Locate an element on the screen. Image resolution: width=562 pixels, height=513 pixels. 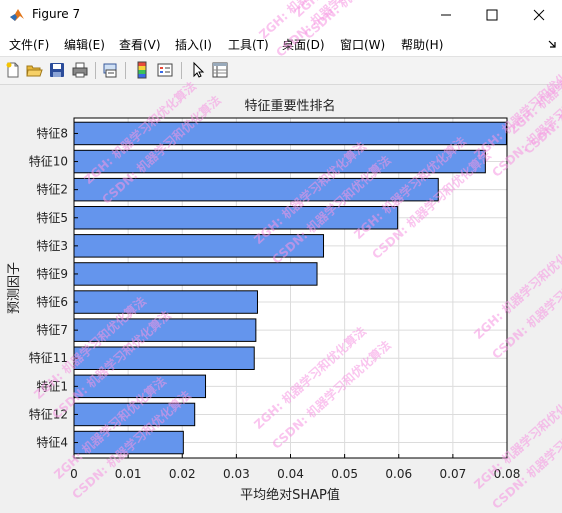
menu-window: 窗口(W) is located at coordinates (362, 44).